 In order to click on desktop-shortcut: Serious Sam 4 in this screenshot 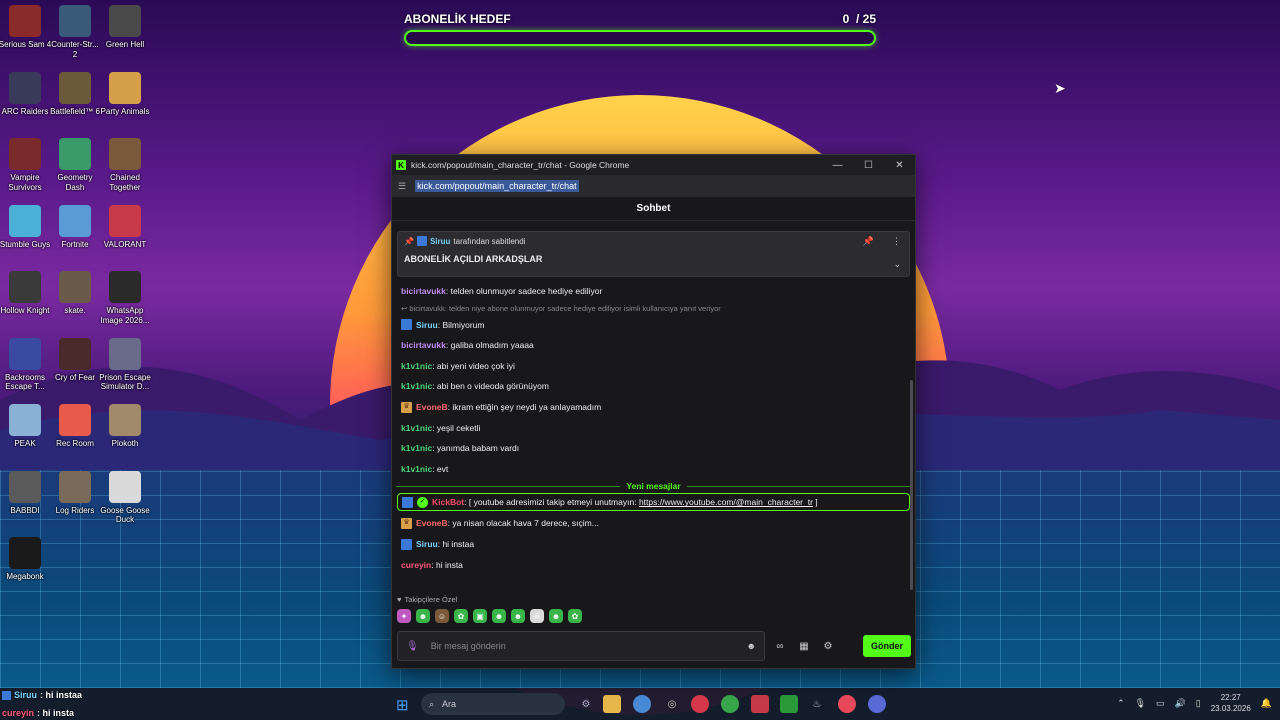, I will do `click(26, 27)`.